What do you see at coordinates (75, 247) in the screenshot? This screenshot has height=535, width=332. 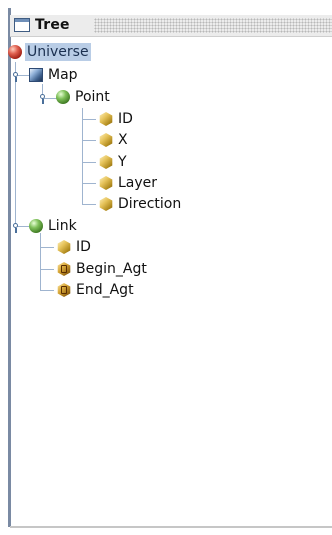 I see `tree-node-link-id: ID` at bounding box center [75, 247].